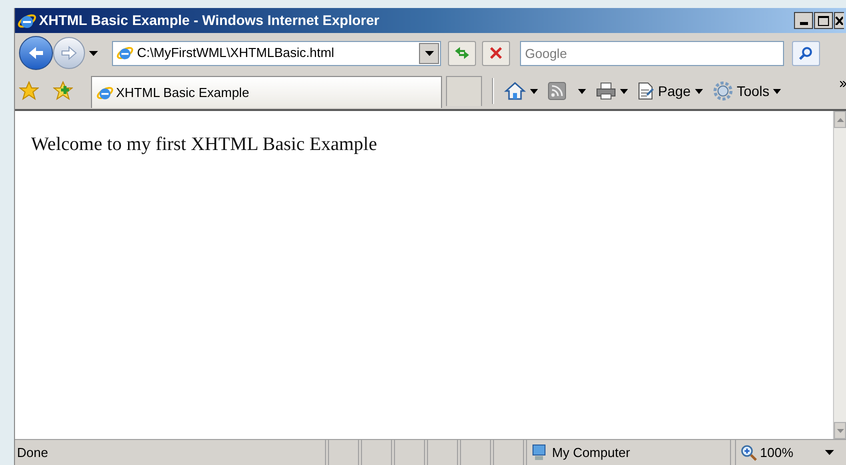 This screenshot has width=846, height=465. Describe the element at coordinates (63, 91) in the screenshot. I see `add-star-icon` at that location.